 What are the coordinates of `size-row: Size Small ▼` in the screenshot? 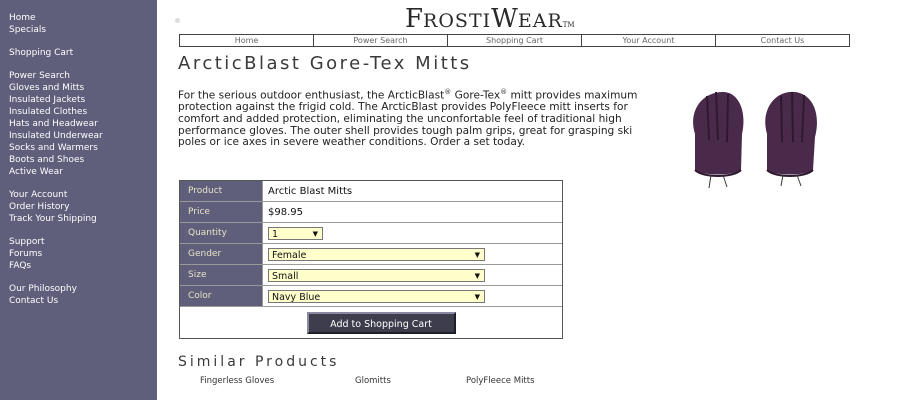 It's located at (371, 275).